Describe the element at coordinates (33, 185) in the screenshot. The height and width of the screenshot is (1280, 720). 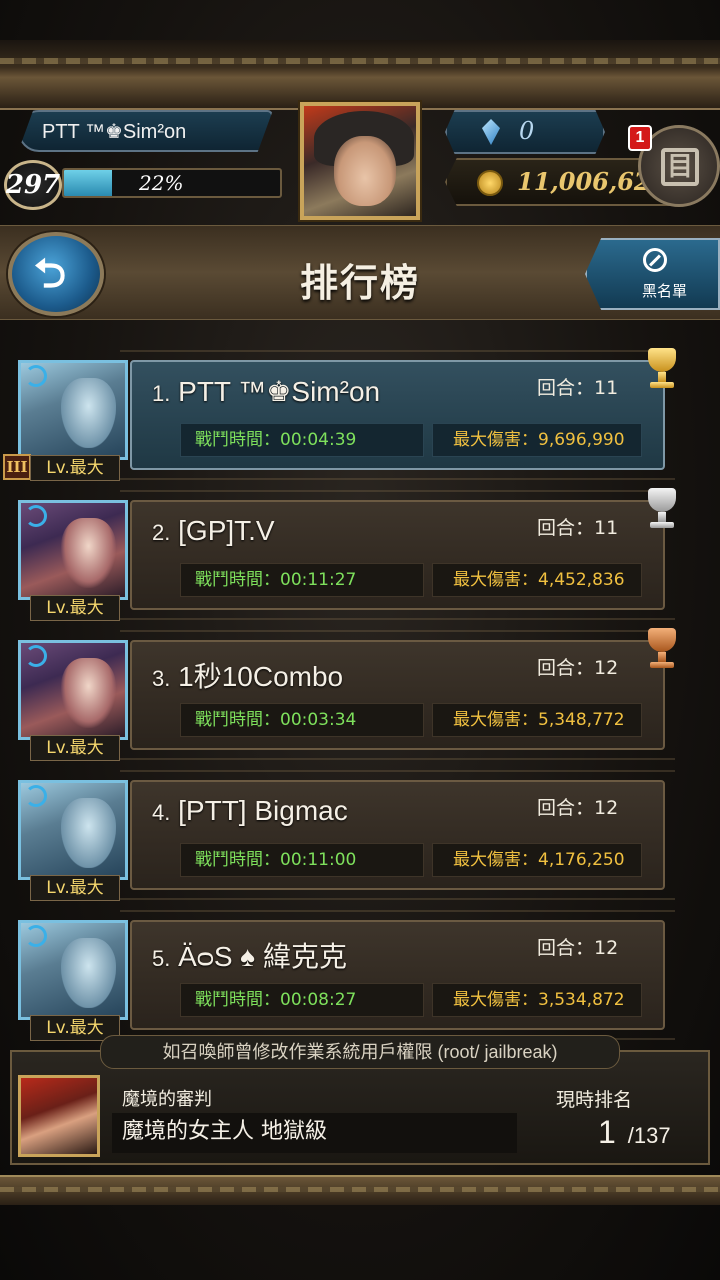
I see `player-level: 297` at that location.